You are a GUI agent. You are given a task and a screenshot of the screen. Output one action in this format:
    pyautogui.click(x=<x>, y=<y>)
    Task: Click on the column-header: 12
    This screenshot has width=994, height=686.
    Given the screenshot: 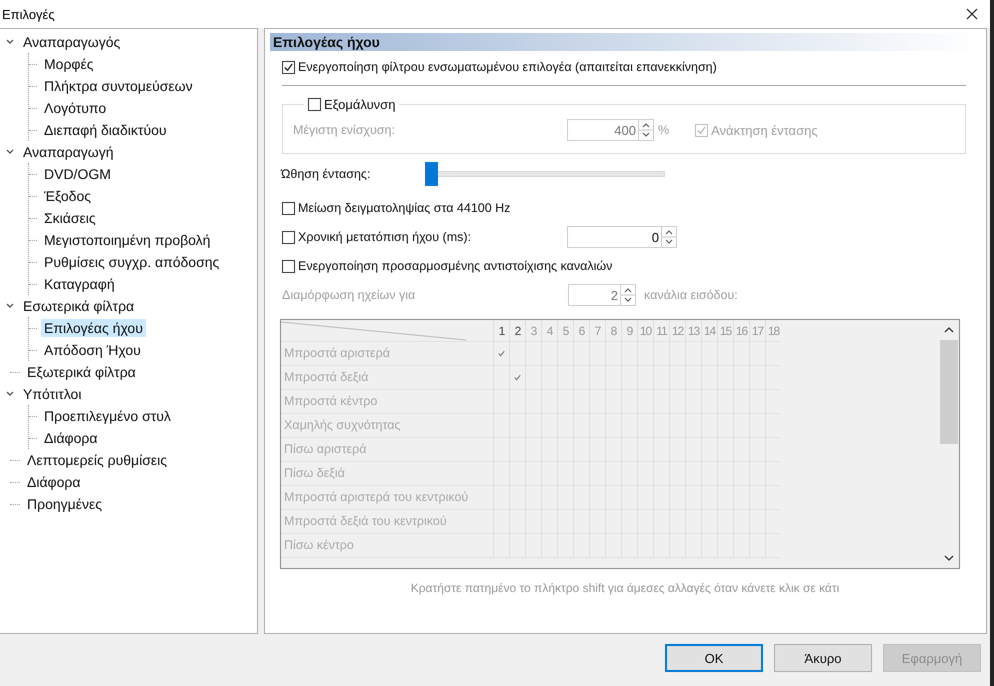 What is the action you would take?
    pyautogui.click(x=677, y=330)
    